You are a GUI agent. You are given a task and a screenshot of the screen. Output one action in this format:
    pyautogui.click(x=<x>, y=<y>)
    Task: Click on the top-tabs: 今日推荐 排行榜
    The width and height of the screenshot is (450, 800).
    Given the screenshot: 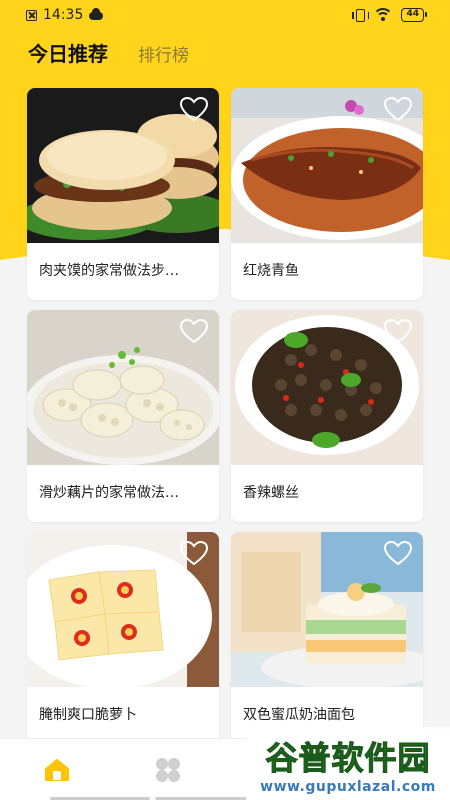 What is the action you would take?
    pyautogui.click(x=108, y=52)
    